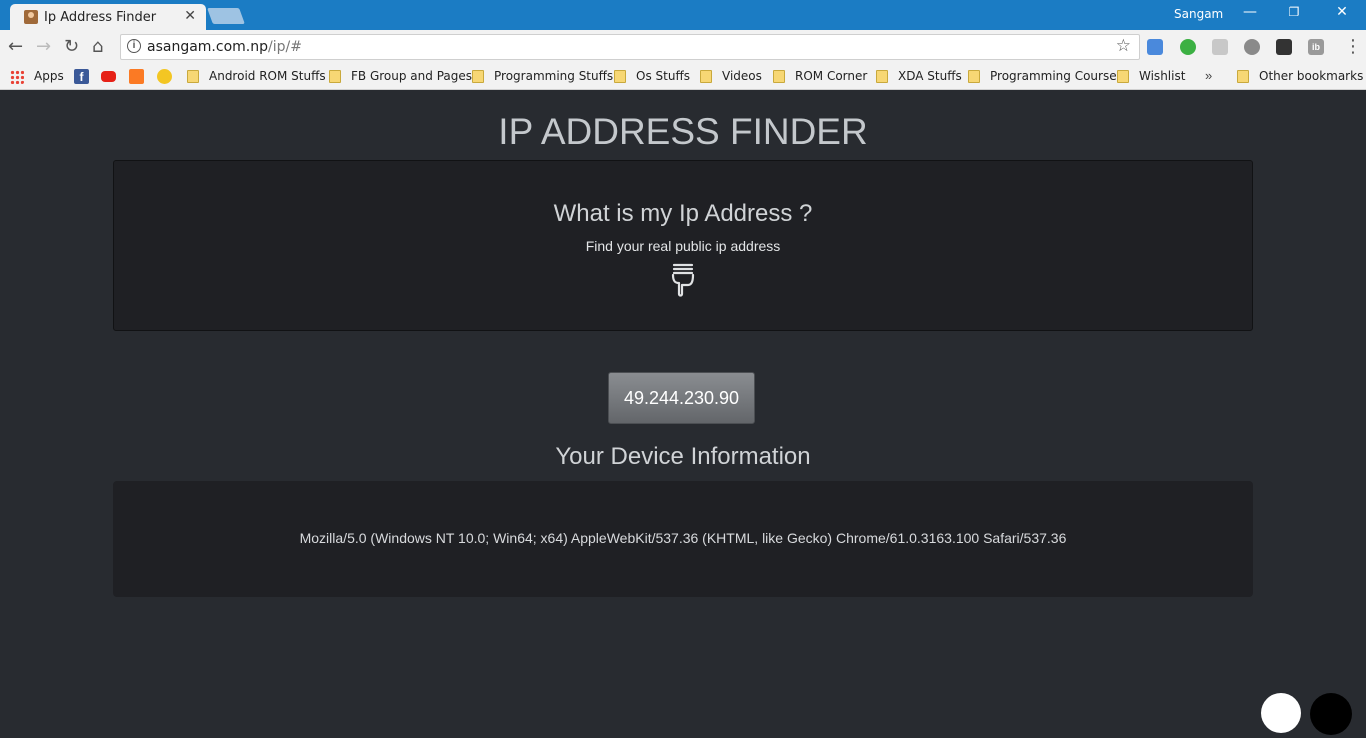 Image resolution: width=1366 pixels, height=738 pixels. What do you see at coordinates (683, 280) in the screenshot?
I see `hand-pointing-down-icon` at bounding box center [683, 280].